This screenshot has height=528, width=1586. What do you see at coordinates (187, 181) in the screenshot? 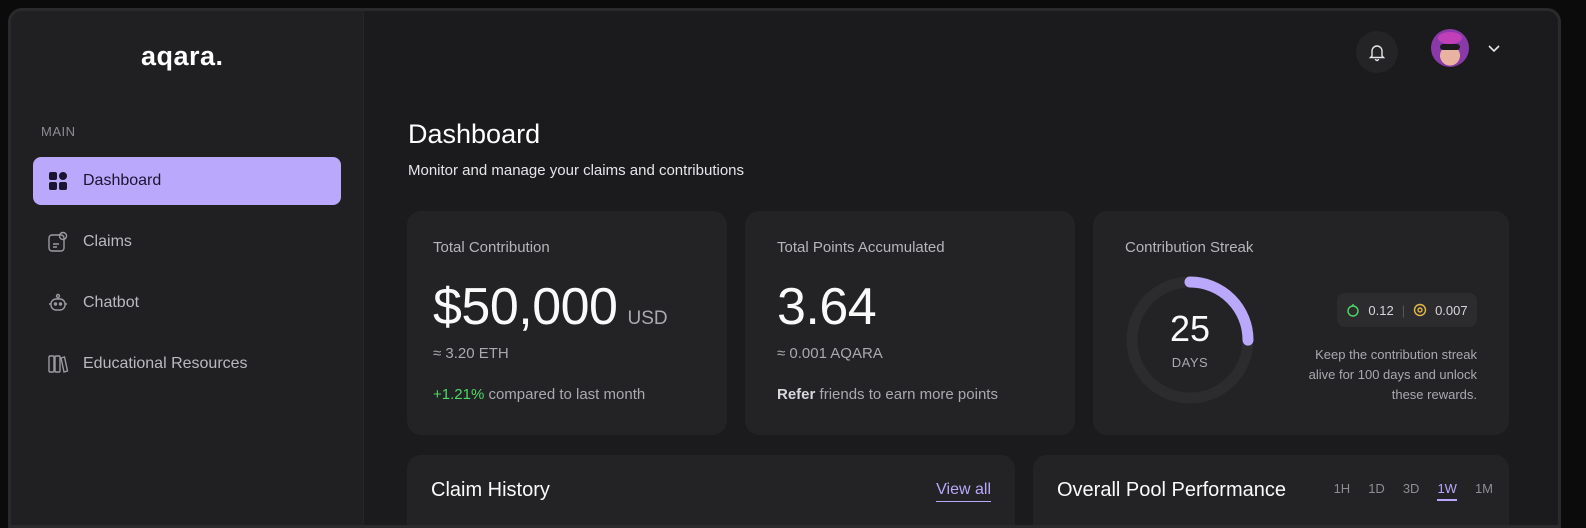
I see `sidebar-item-dashboard: Dashboard` at bounding box center [187, 181].